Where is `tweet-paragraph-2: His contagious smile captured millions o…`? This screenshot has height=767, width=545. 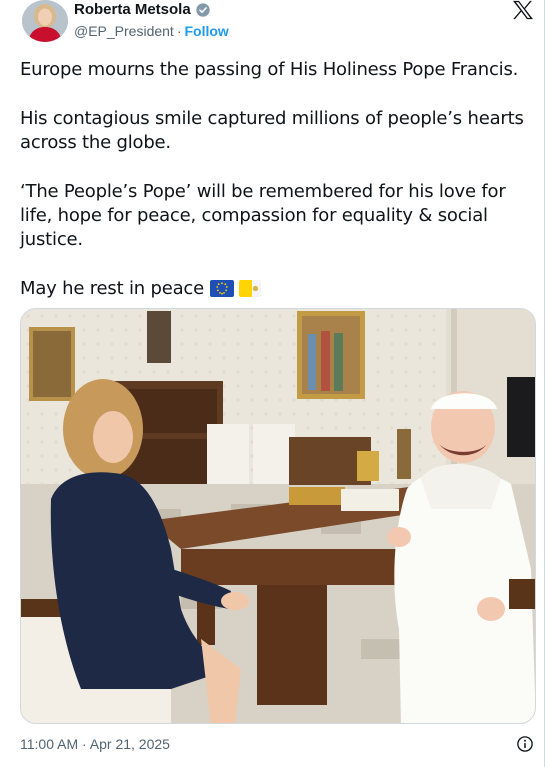
tweet-paragraph-2: His contagious smile captured millions o… is located at coordinates (275, 130).